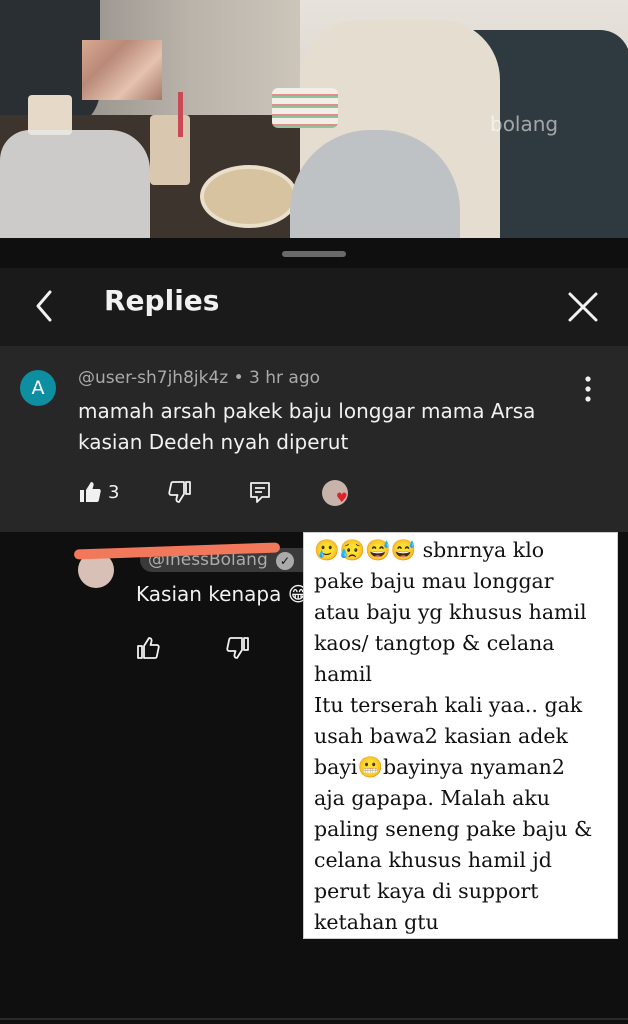  Describe the element at coordinates (305, 108) in the screenshot. I see `video-pouch` at that location.